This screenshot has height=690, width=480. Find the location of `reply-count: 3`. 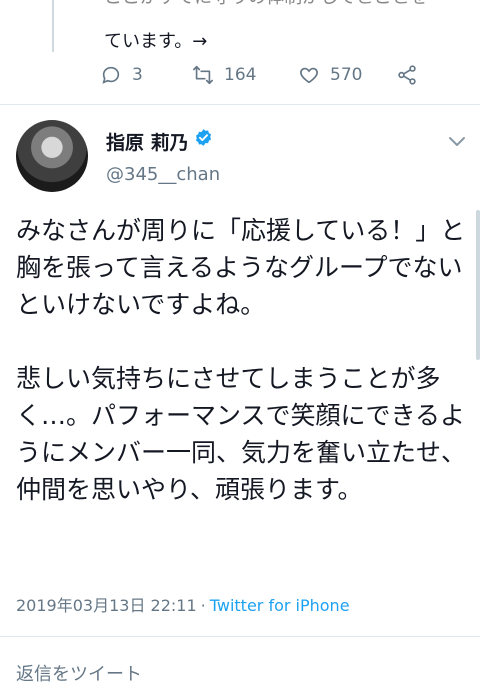

reply-count: 3 is located at coordinates (137, 75).